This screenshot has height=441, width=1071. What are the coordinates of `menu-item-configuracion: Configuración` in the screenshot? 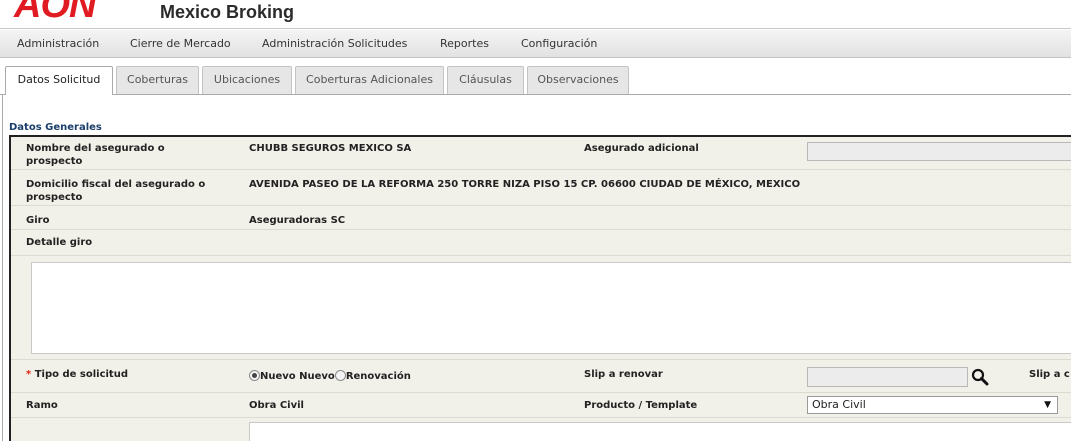 It's located at (559, 43).